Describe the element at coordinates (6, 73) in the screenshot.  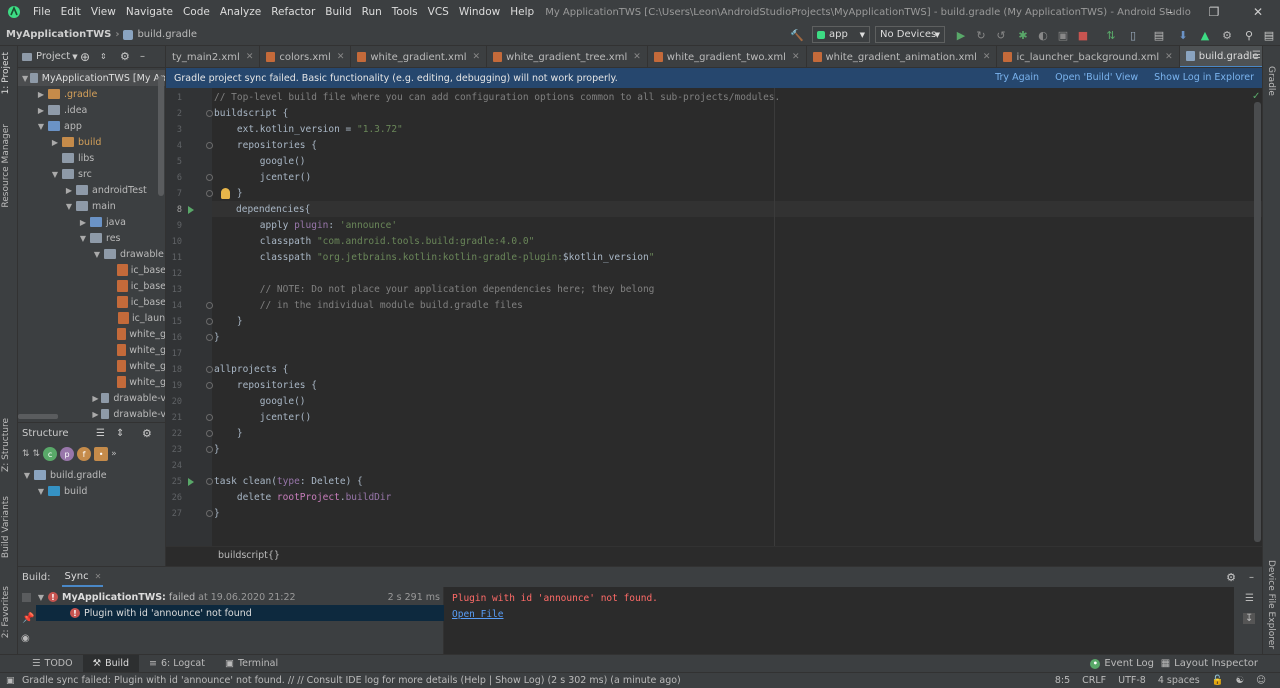
I see `tool-project: 1: Project` at that location.